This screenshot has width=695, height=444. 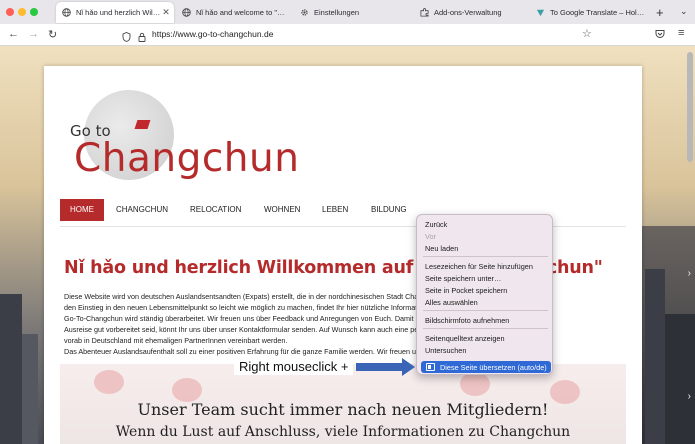 What do you see at coordinates (430, 236) in the screenshot?
I see `ctx-forward: Vor` at bounding box center [430, 236].